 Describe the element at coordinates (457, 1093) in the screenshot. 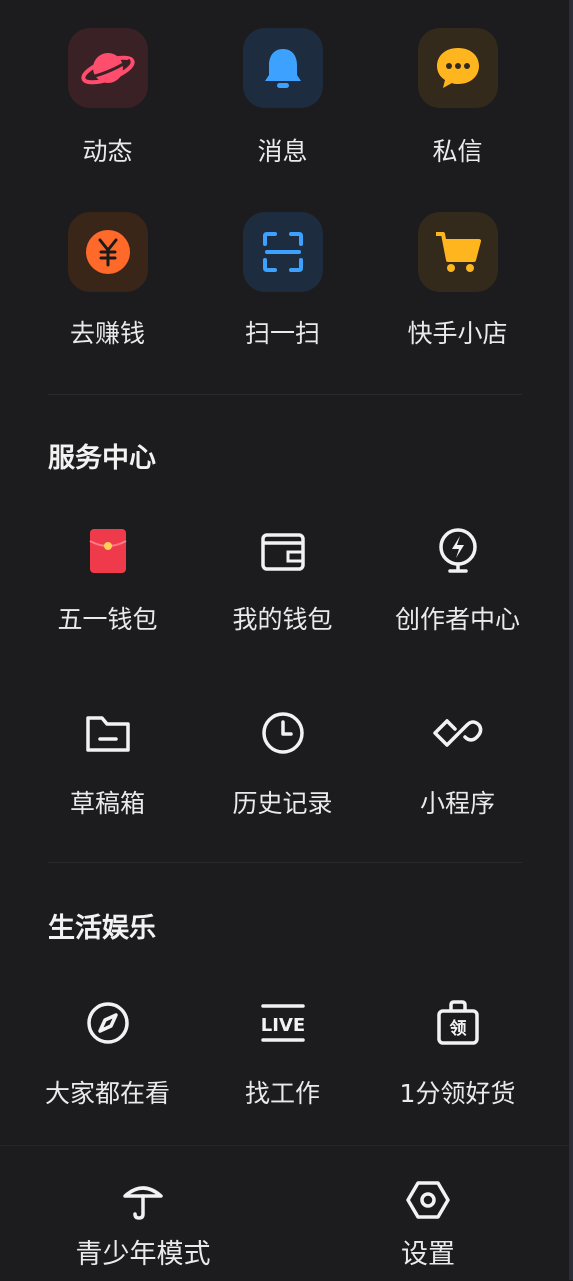

I see `one-cent-goods-label: 1分领好货` at that location.